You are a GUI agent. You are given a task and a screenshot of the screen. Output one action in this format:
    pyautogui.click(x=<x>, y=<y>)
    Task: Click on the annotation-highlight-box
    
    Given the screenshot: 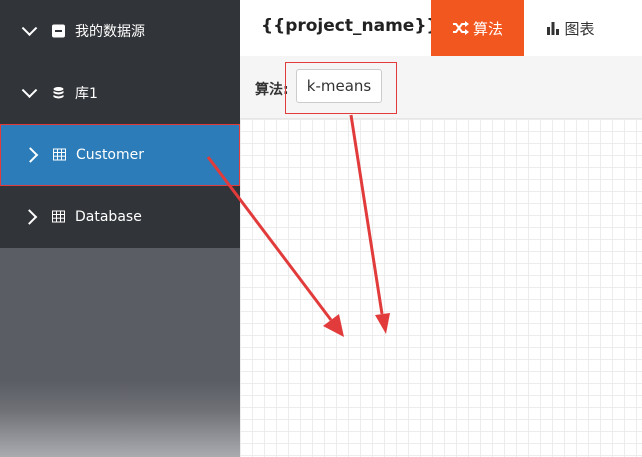 What is the action you would take?
    pyautogui.click(x=341, y=88)
    